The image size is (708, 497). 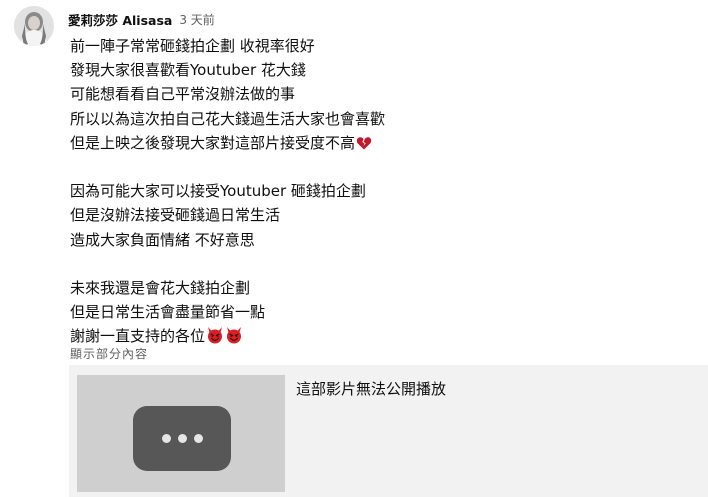 I want to click on more-horizontal-icon, so click(x=182, y=438).